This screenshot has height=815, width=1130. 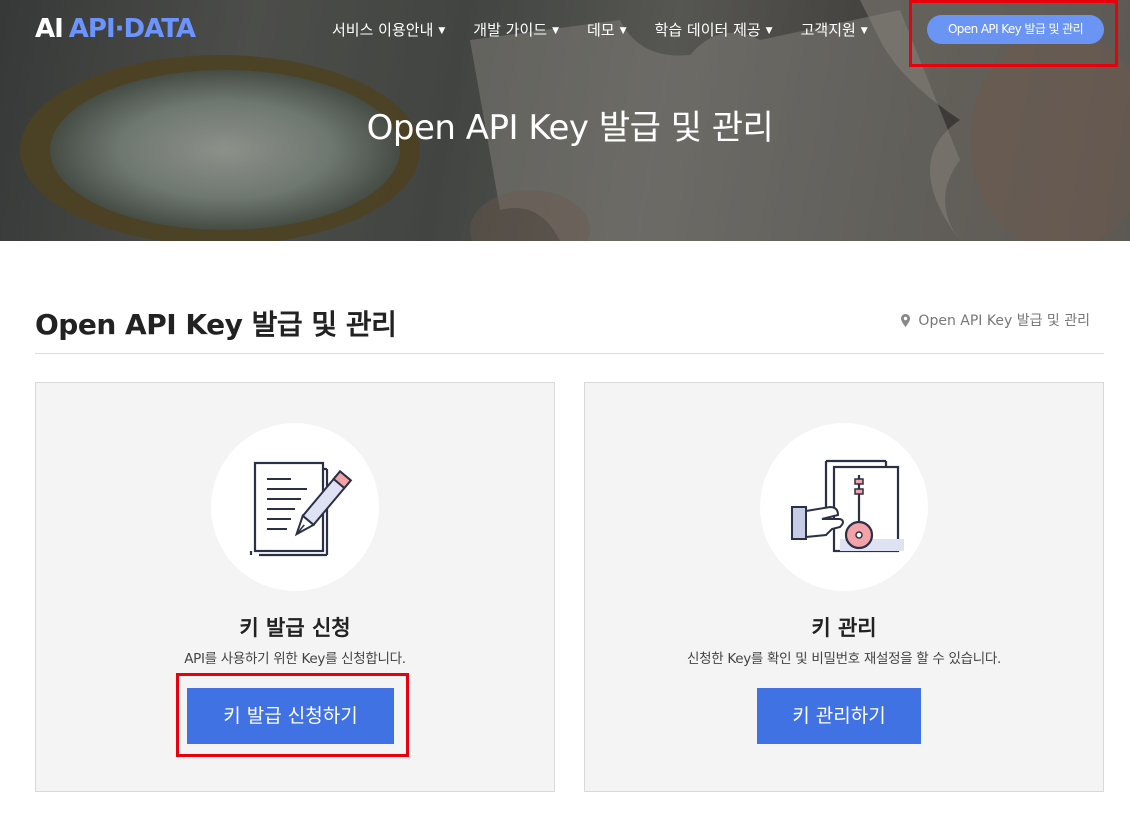 I want to click on nav-item-demo: 데모 ▼, so click(x=607, y=29).